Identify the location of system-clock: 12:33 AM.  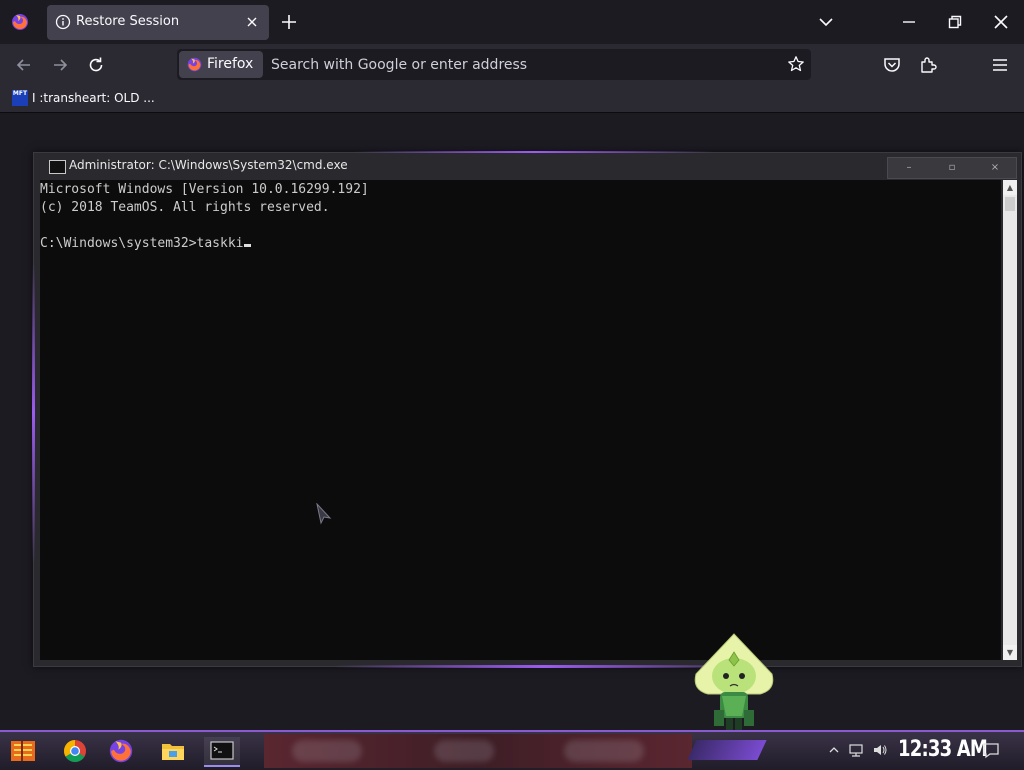
(943, 749).